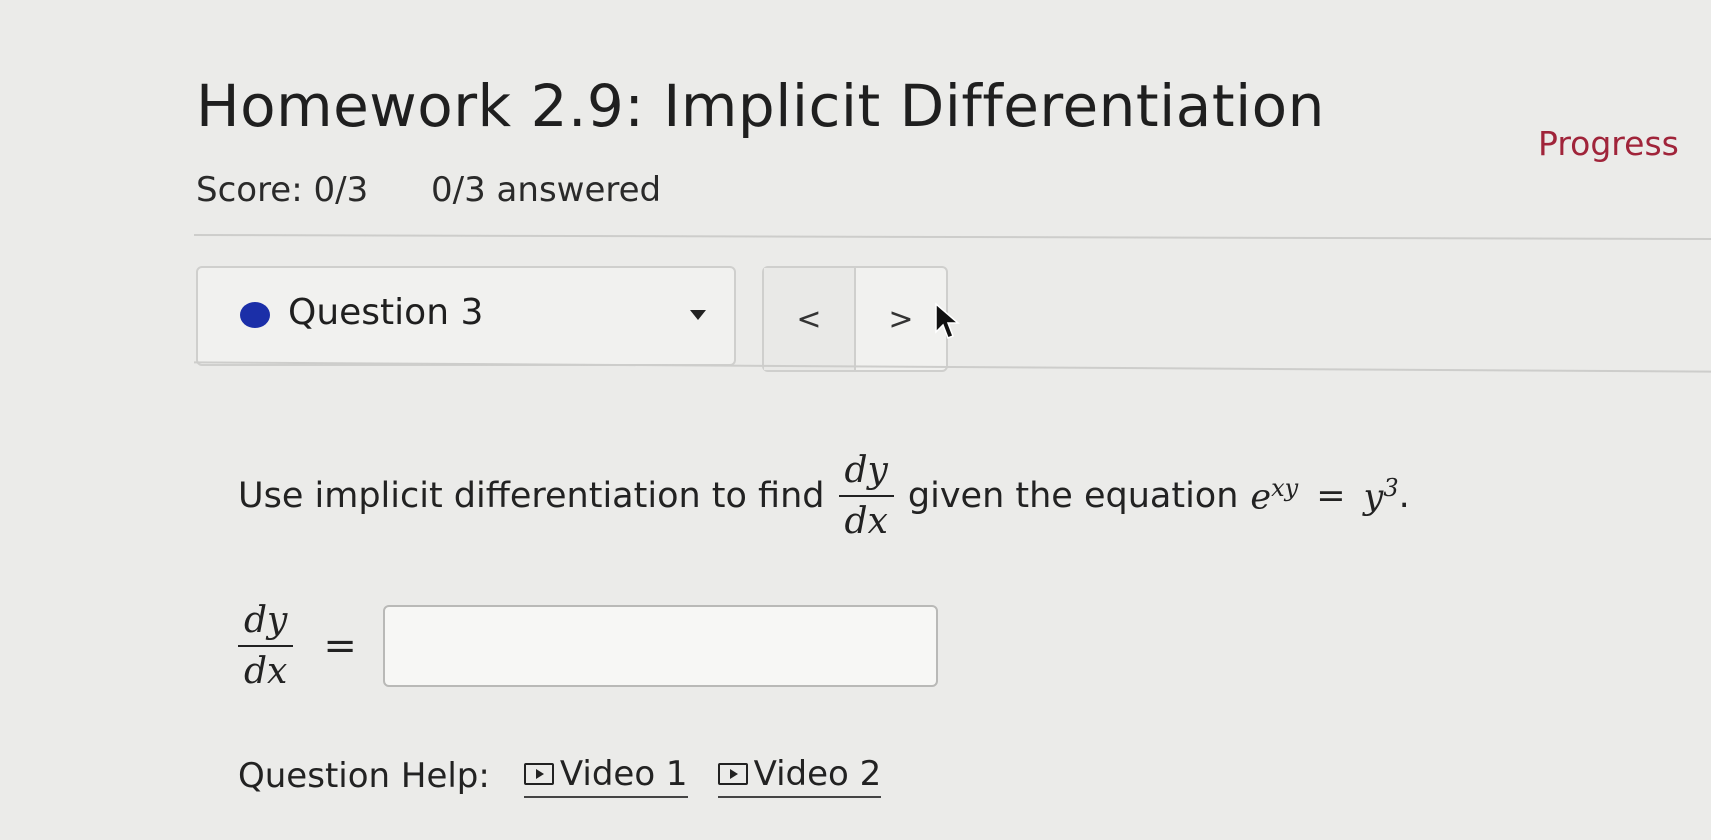 The width and height of the screenshot is (1711, 840). I want to click on prompt-period: ., so click(1404, 496).